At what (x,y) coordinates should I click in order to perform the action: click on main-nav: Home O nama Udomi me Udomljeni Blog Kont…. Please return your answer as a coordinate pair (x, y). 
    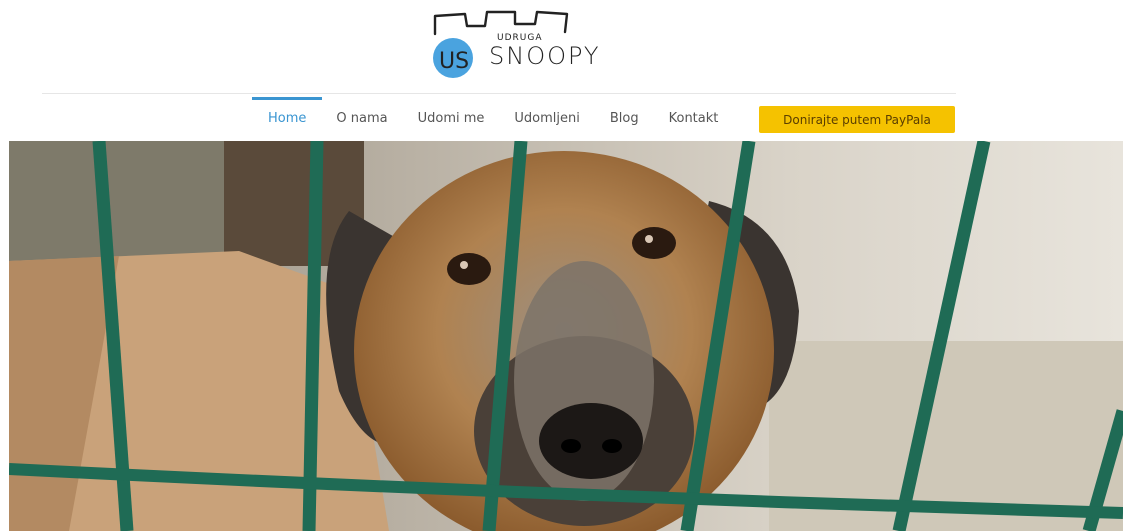
    Looking at the image, I should click on (499, 117).